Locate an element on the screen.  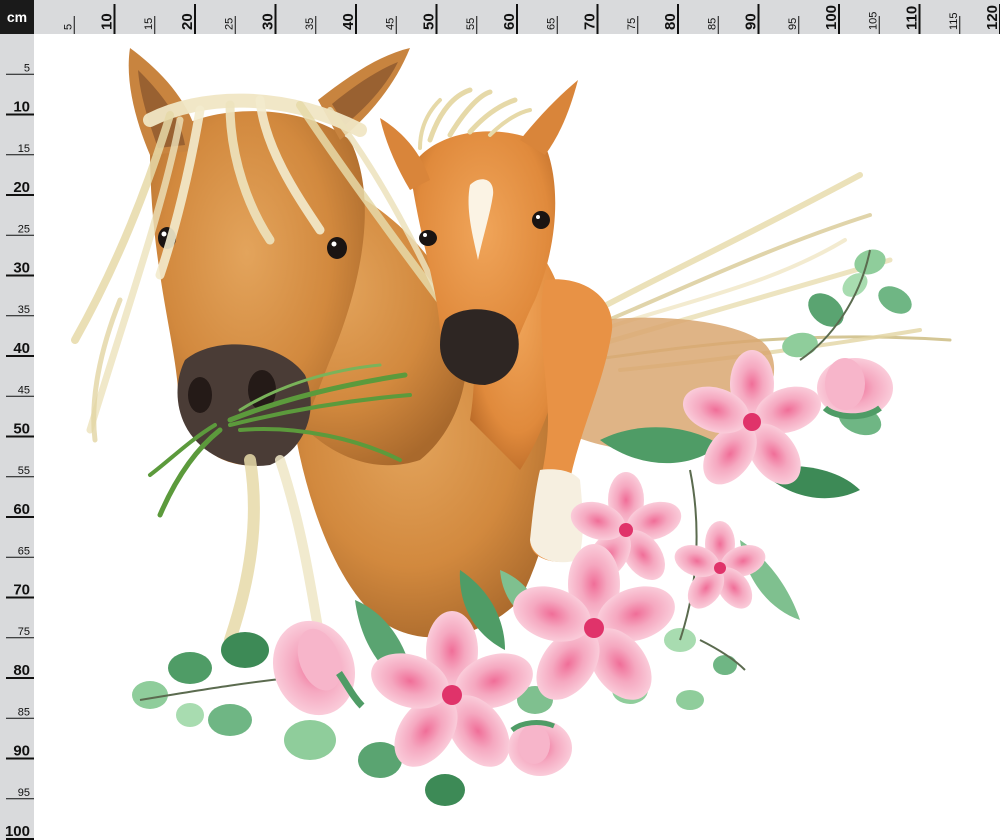
top-ruler-label: 95 is located at coordinates (793, 24).